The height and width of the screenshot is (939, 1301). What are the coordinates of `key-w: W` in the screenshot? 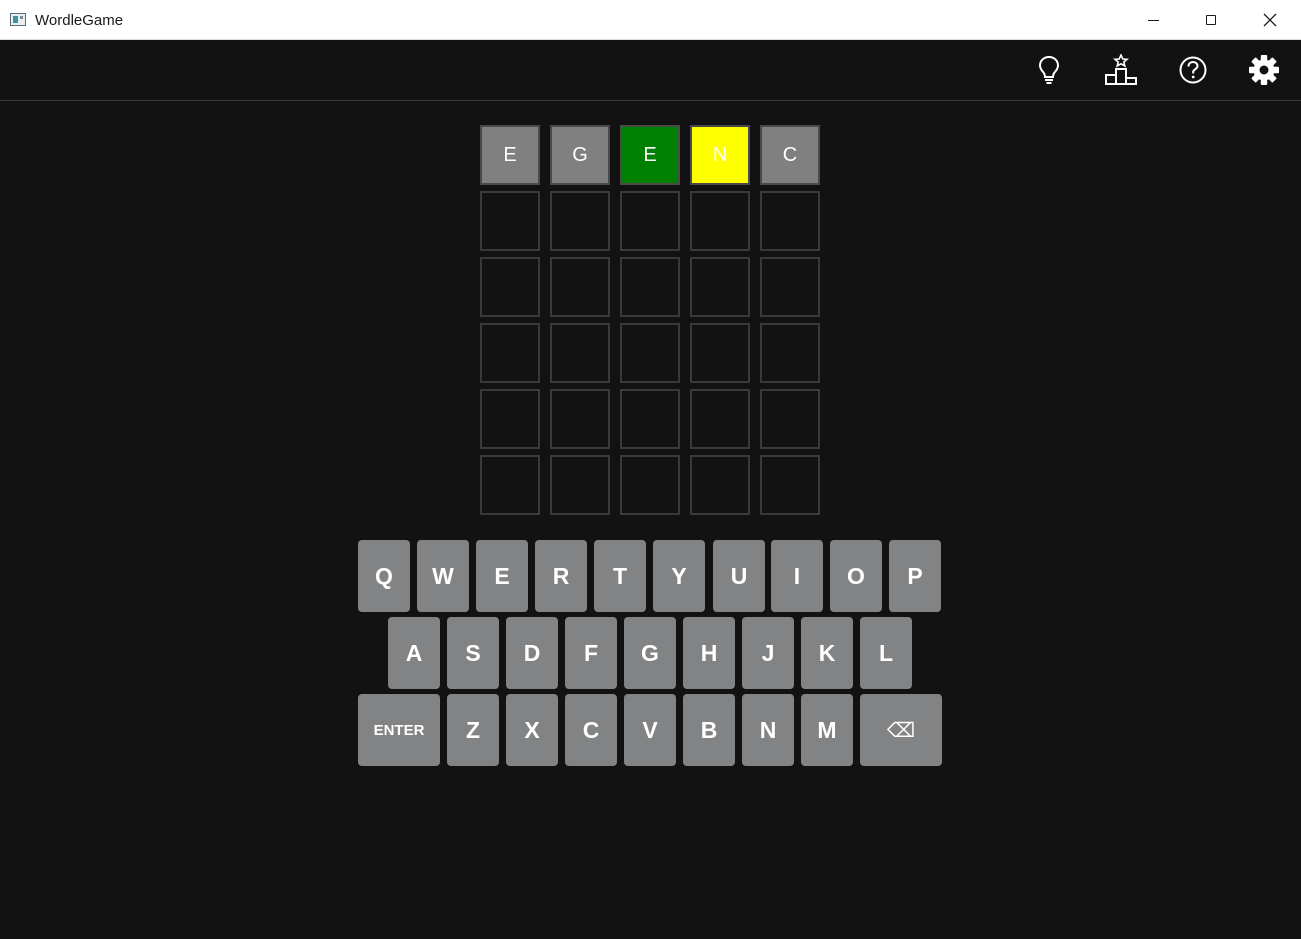 It's located at (443, 576).